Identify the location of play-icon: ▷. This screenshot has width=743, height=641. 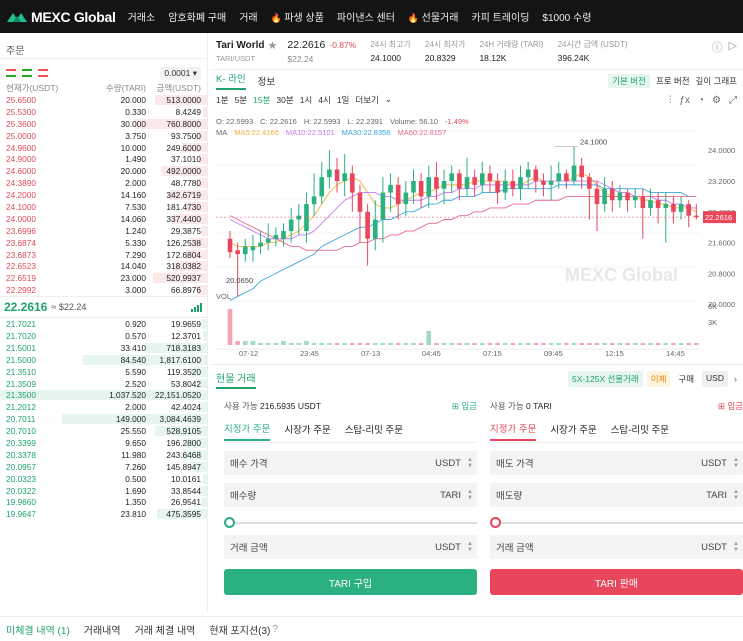
(733, 47).